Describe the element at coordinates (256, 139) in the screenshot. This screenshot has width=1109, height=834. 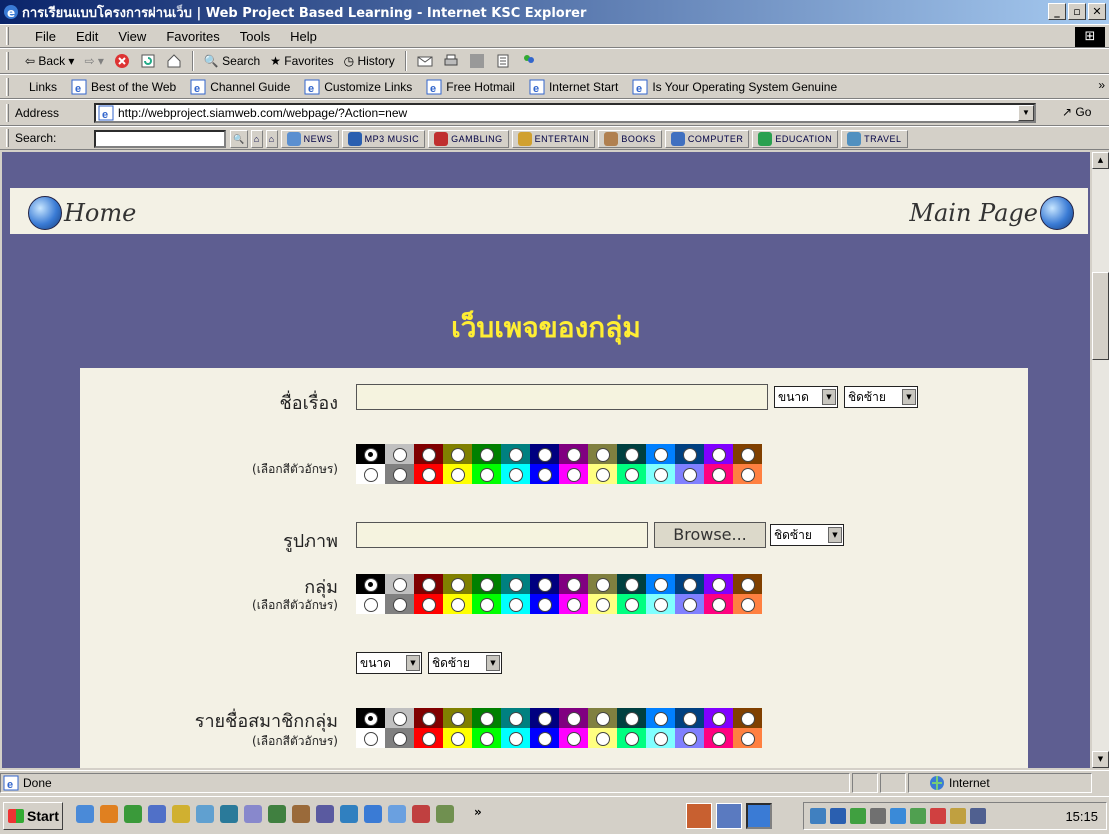
I see `home-small-icon: ⌂` at that location.